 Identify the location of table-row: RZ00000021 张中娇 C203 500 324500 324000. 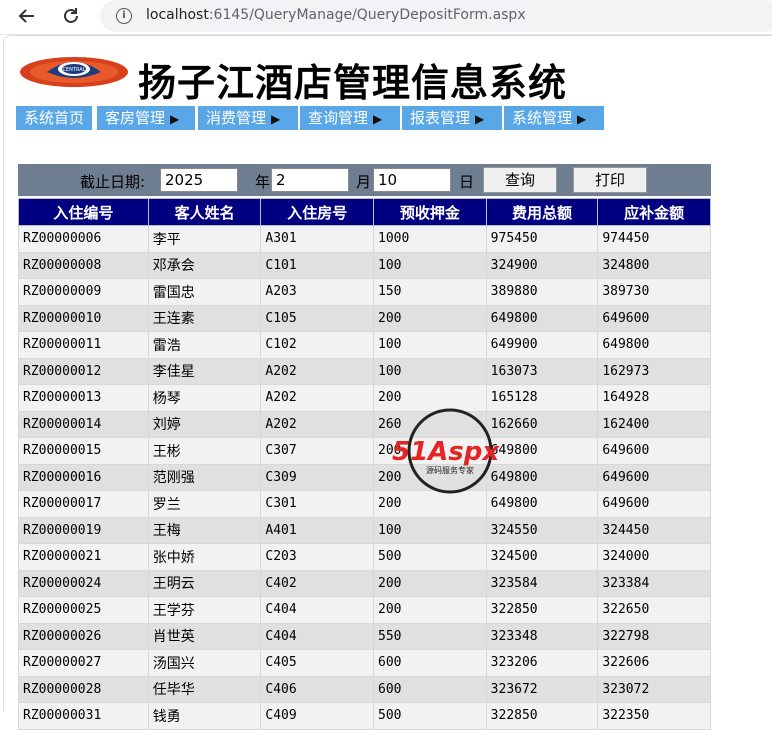
(364, 557).